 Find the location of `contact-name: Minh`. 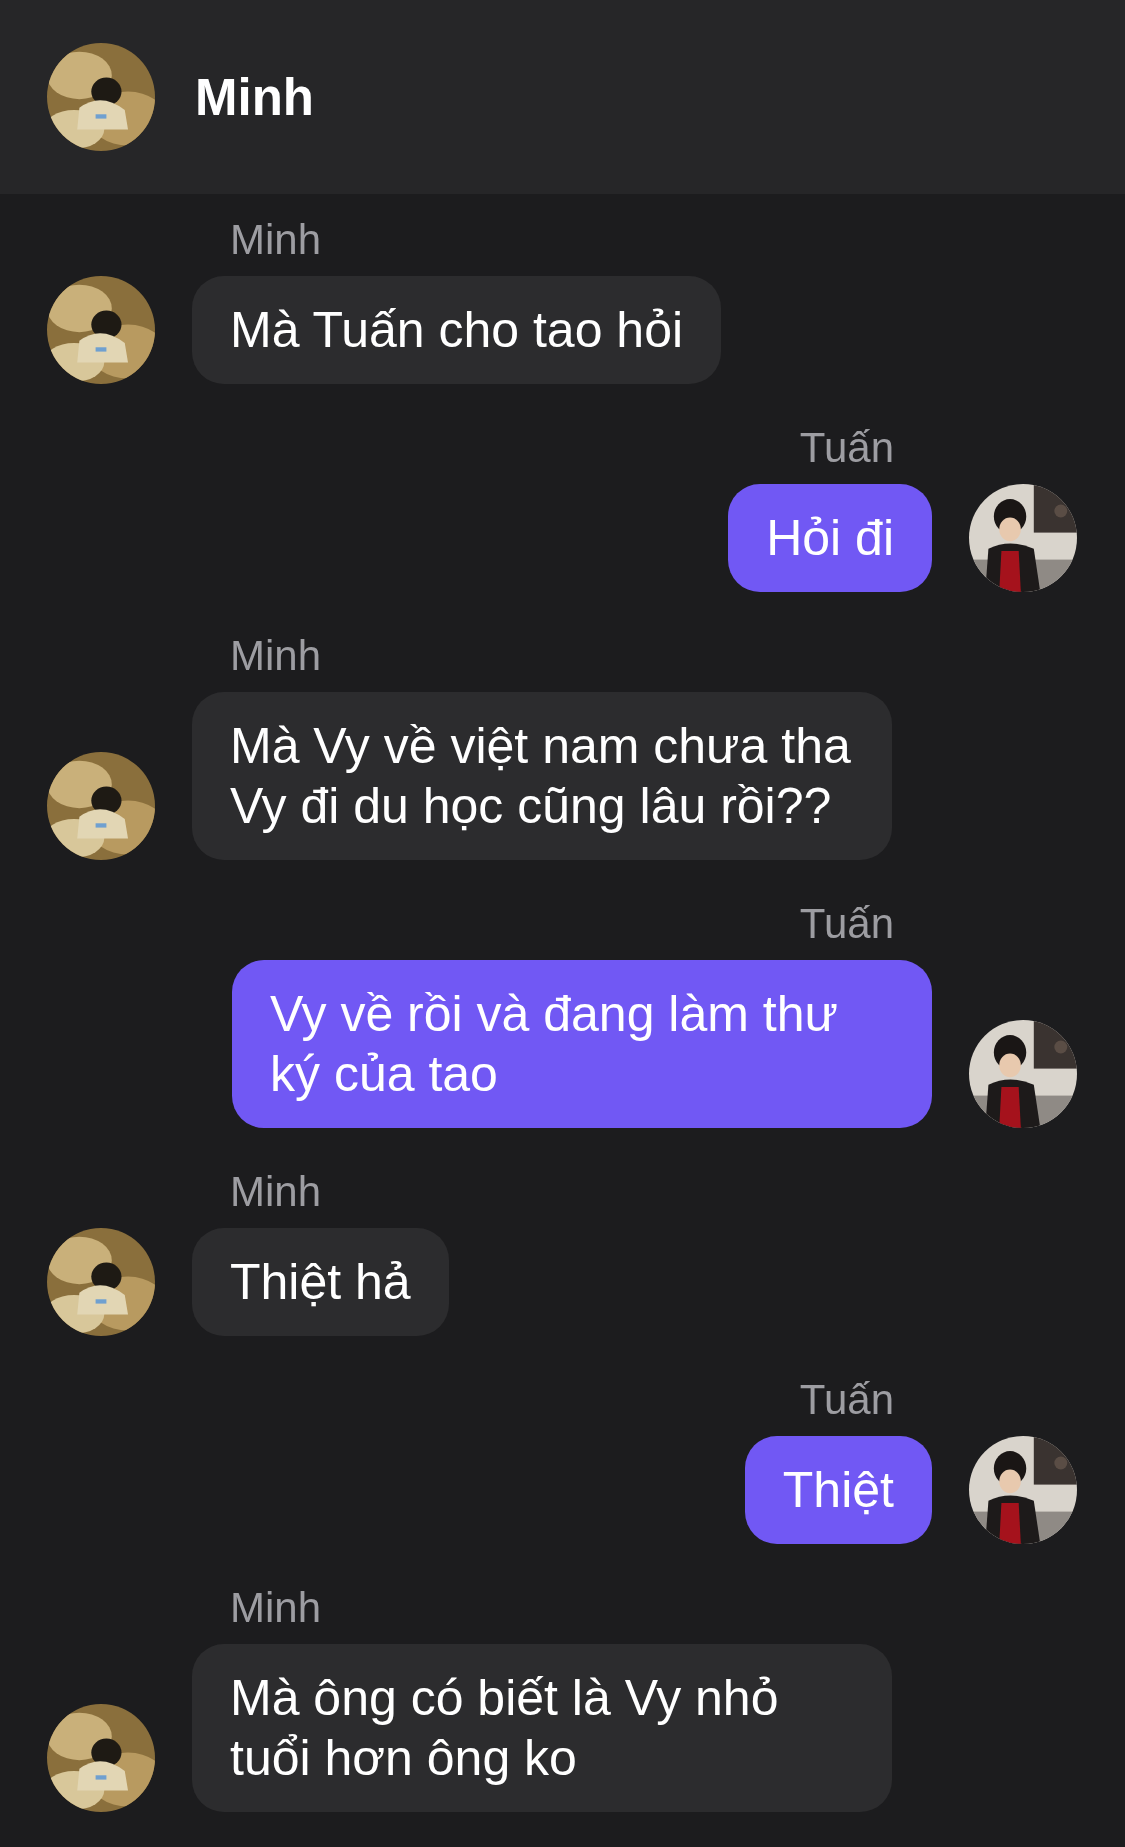

contact-name: Minh is located at coordinates (254, 97).